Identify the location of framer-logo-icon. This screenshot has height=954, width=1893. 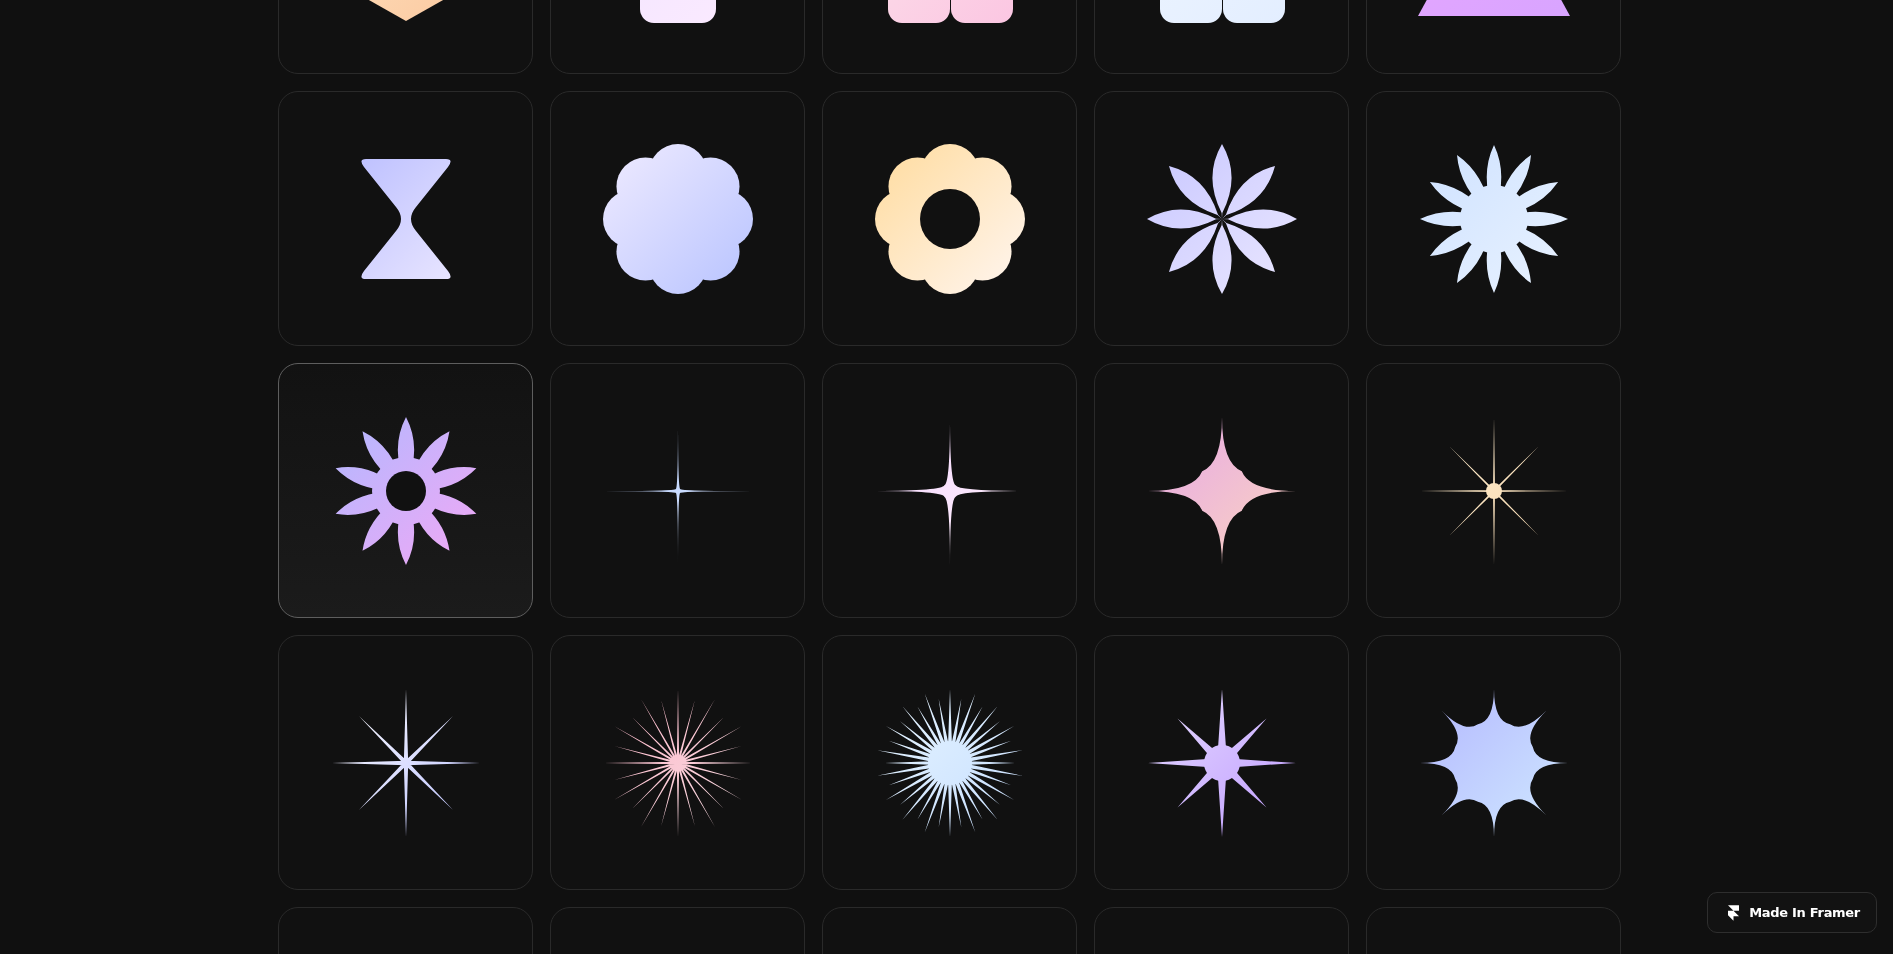
(1734, 912).